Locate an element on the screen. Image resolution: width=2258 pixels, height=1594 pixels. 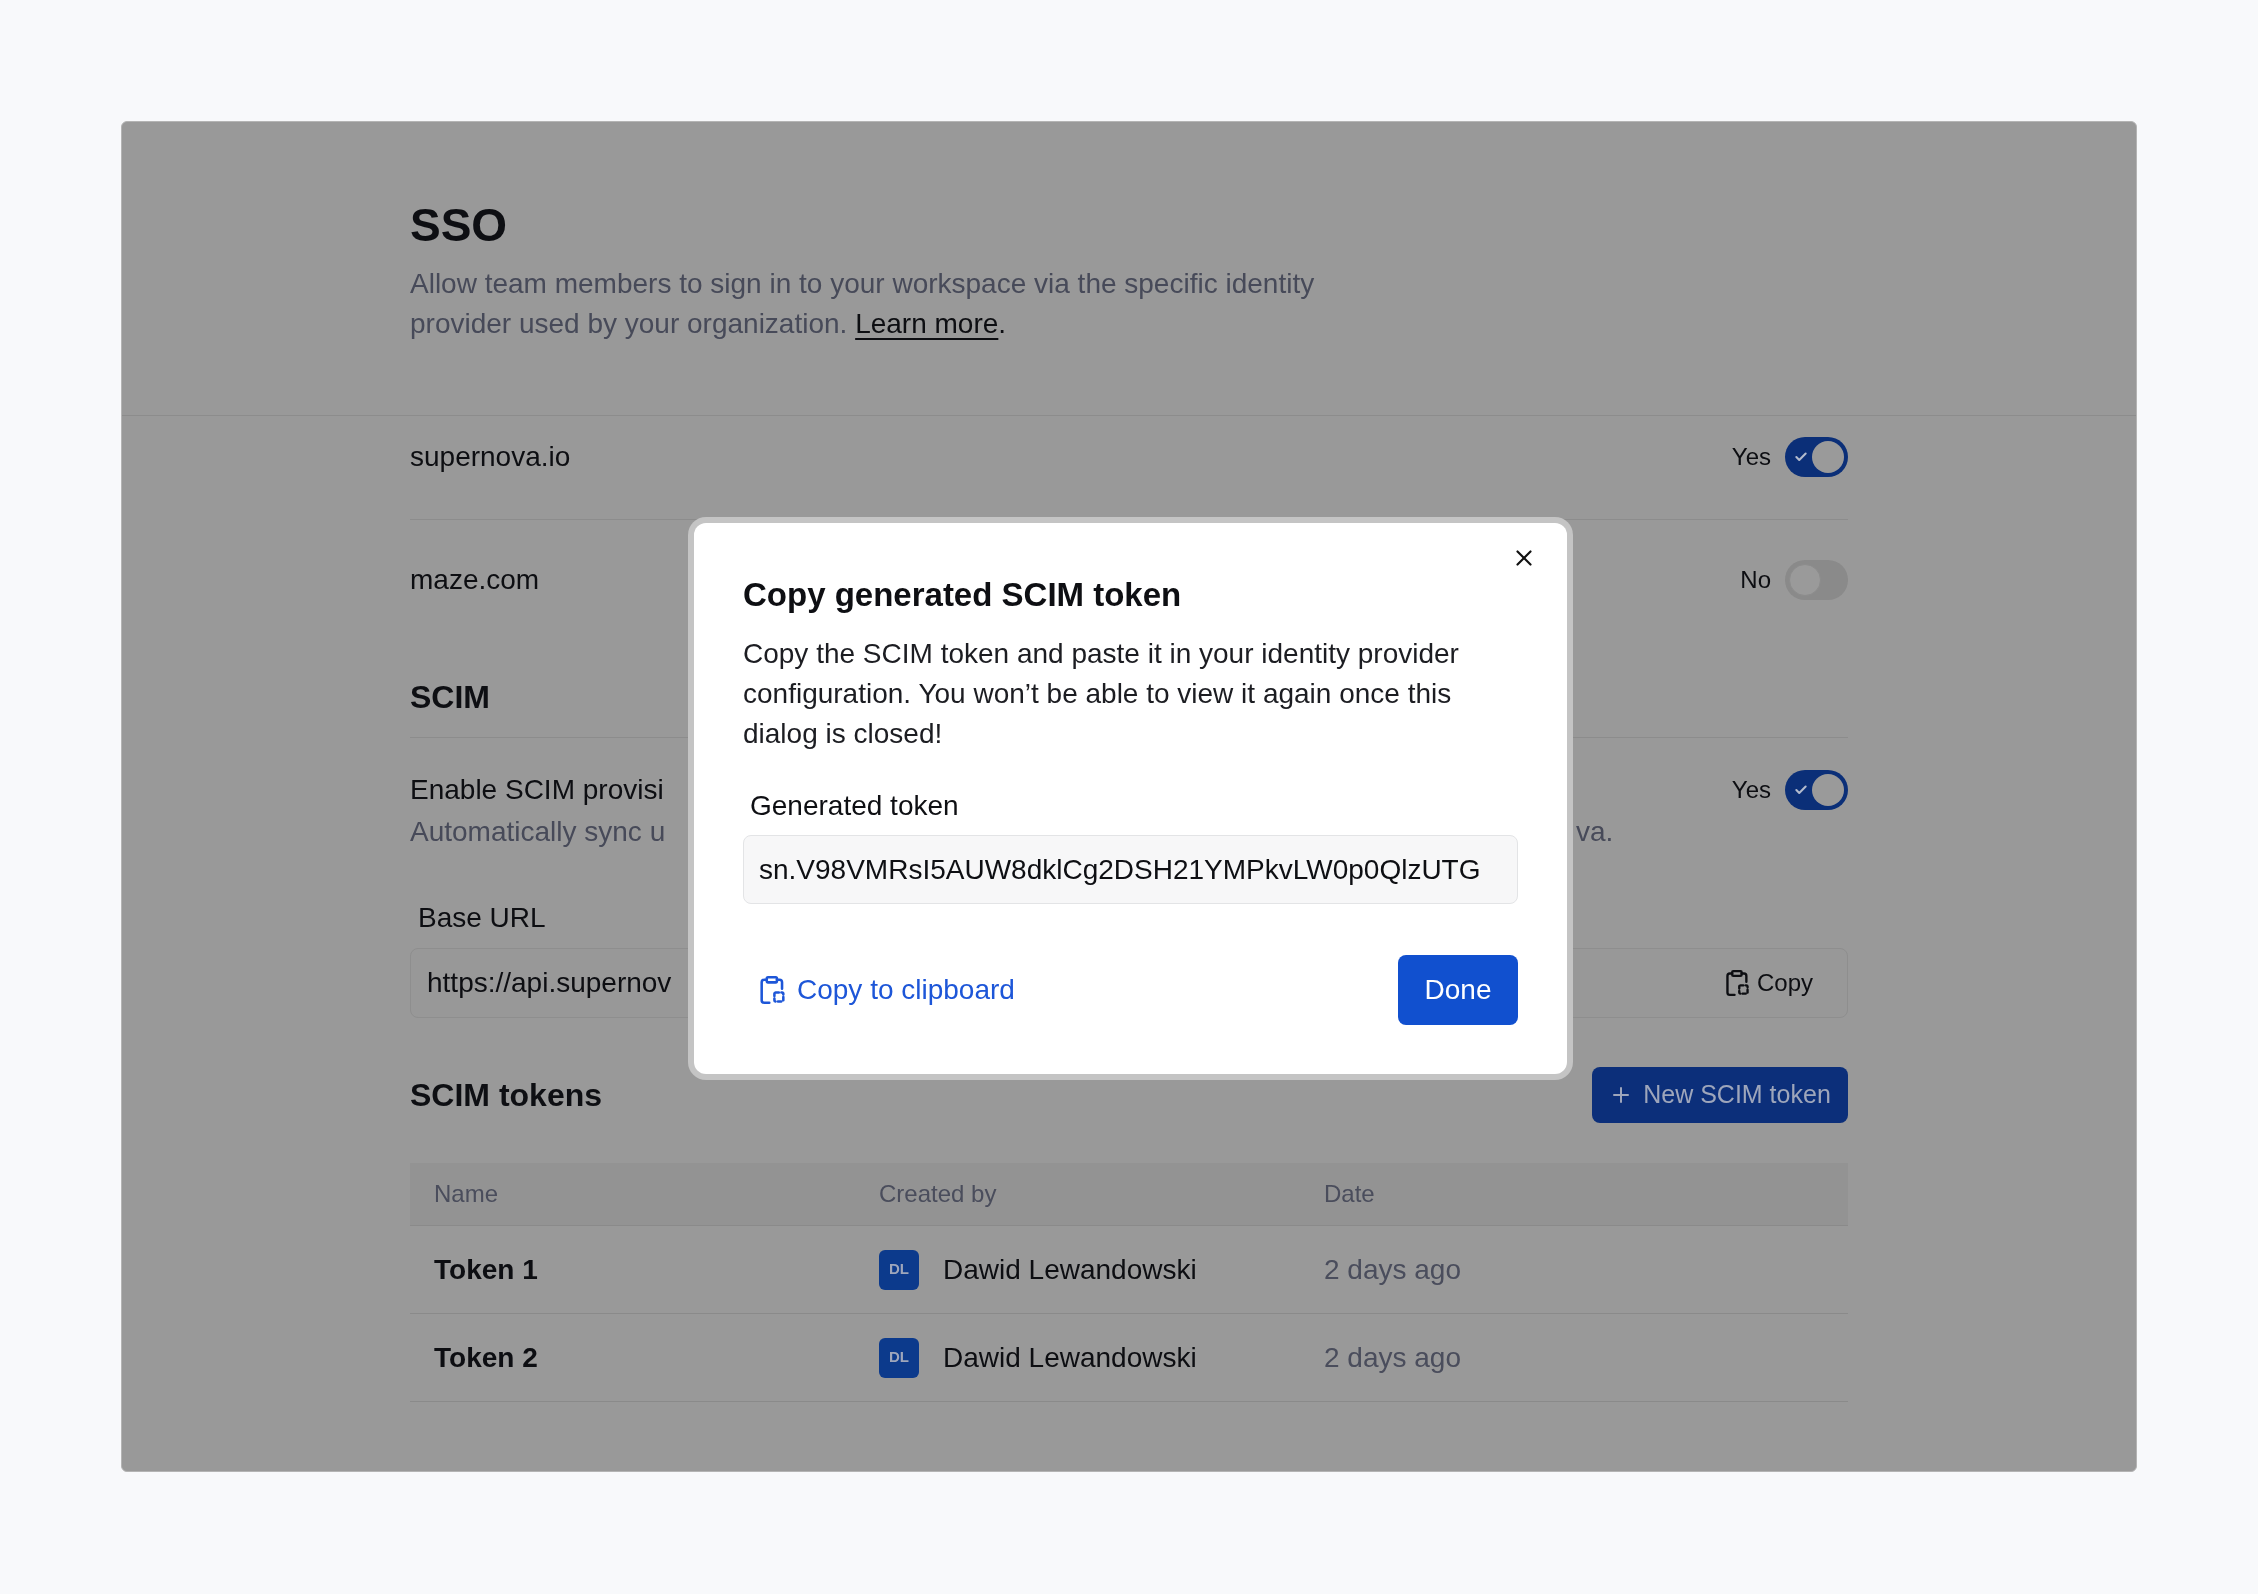
copy-to-clipboard-button: Copy to clipboard is located at coordinates (887, 990).